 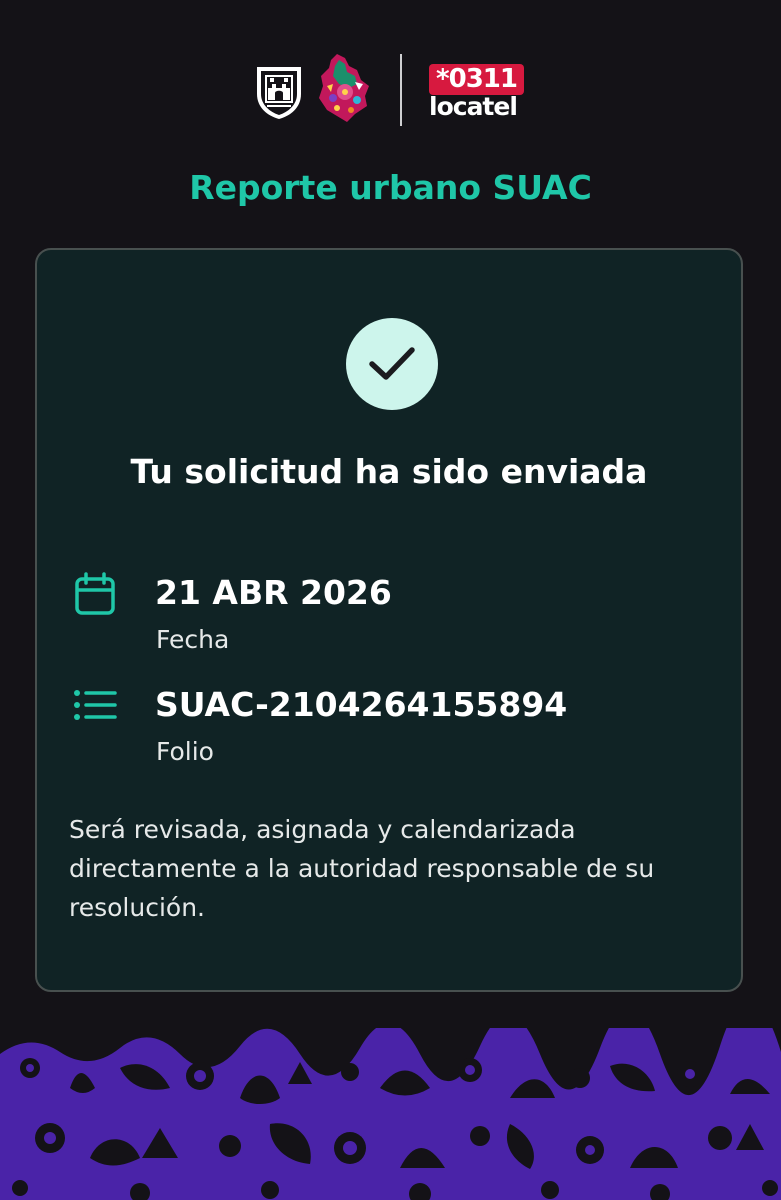 What do you see at coordinates (401, 90) in the screenshot?
I see `logo-divider` at bounding box center [401, 90].